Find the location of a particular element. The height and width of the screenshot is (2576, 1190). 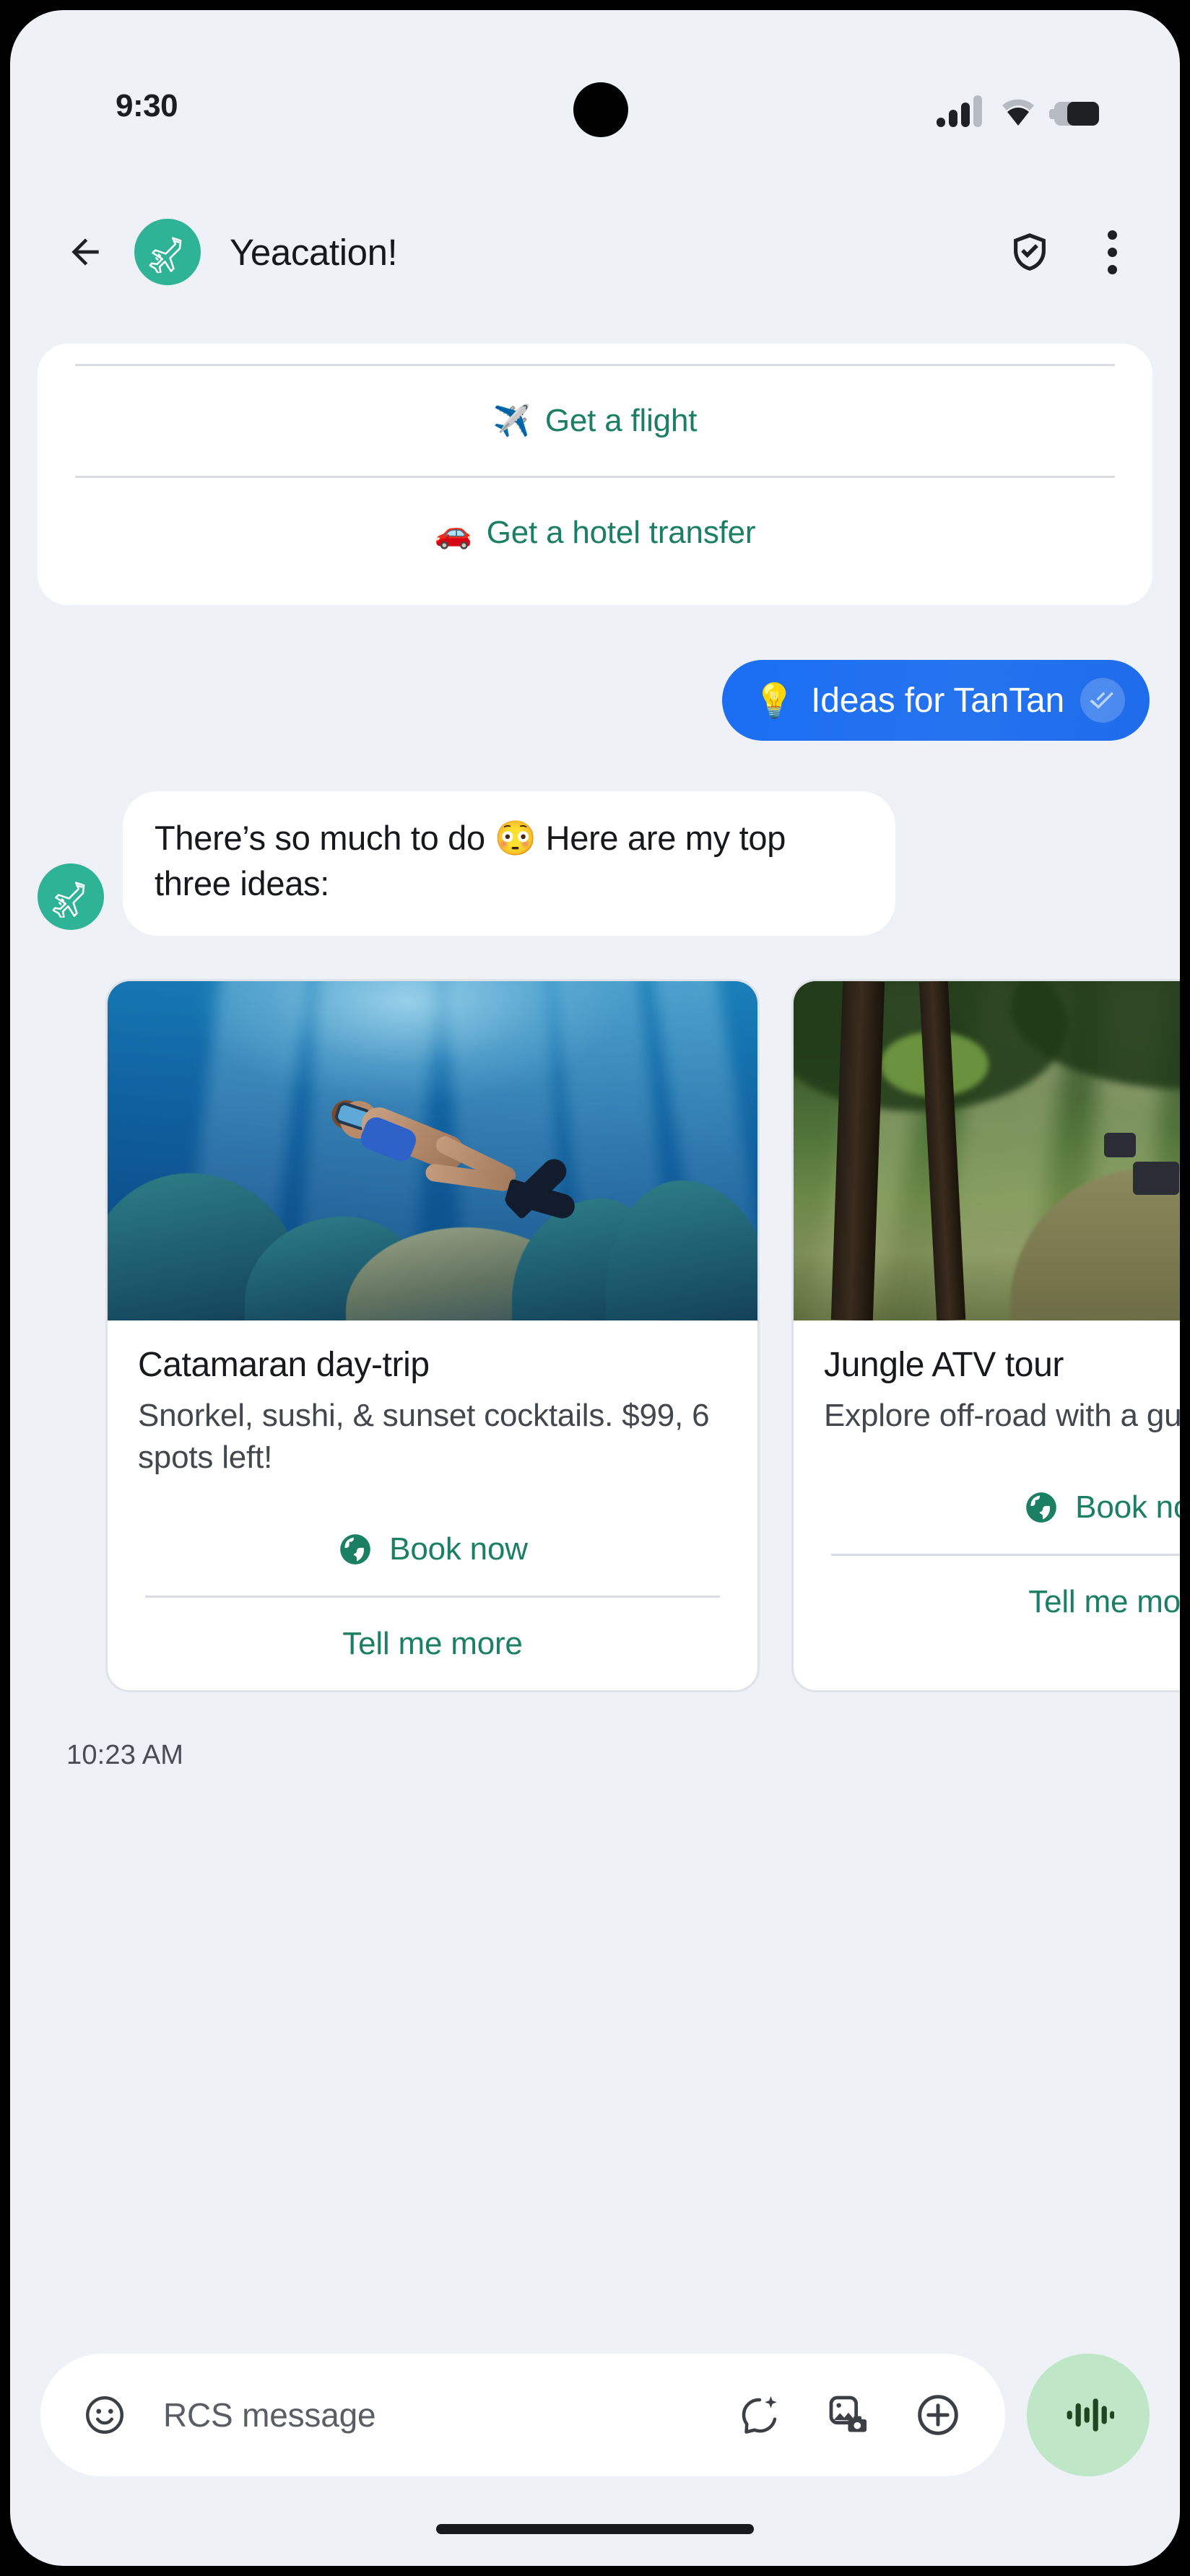

card-image-freediver is located at coordinates (432, 1150).